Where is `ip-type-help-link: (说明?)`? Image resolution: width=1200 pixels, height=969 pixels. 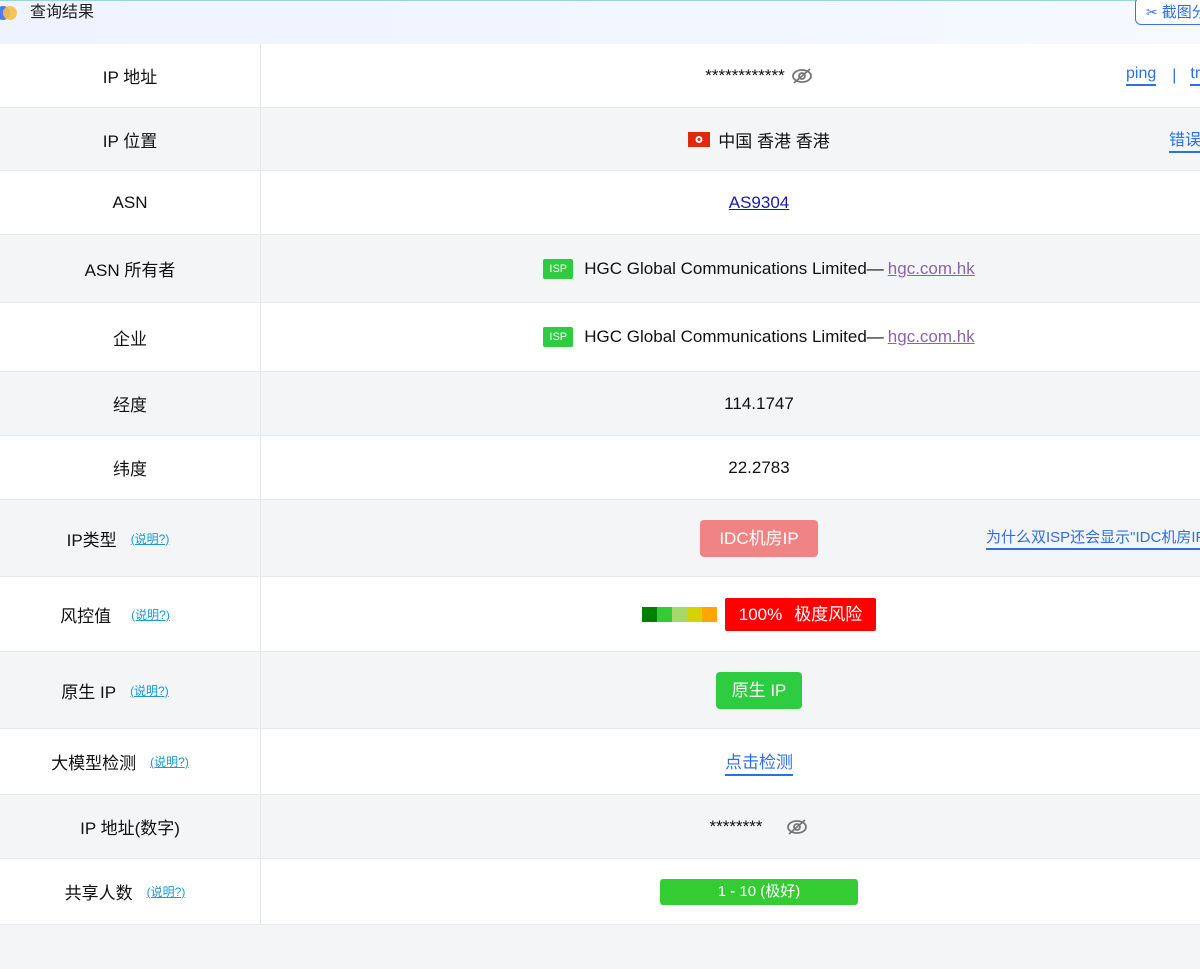
ip-type-help-link: (说明?) is located at coordinates (150, 538).